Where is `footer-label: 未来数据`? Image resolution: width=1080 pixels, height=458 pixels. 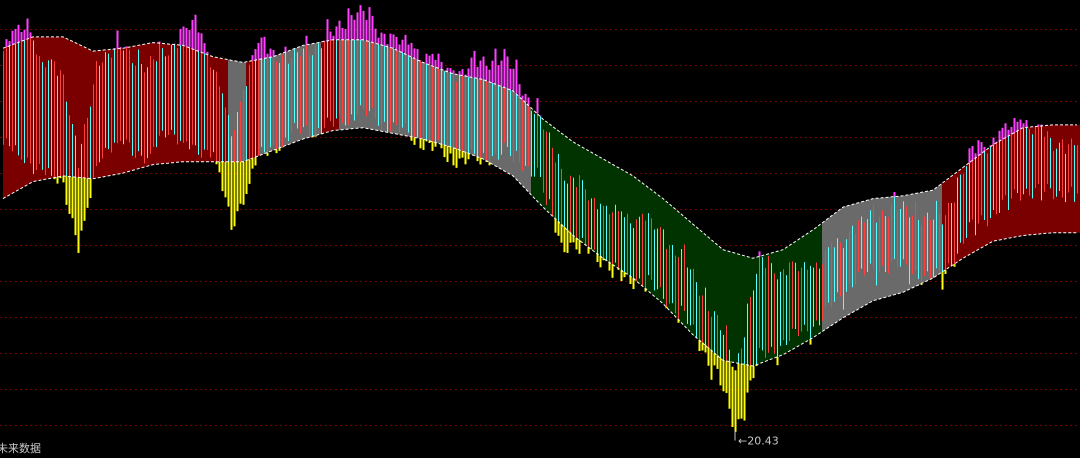
footer-label: 未来数据 is located at coordinates (20, 447).